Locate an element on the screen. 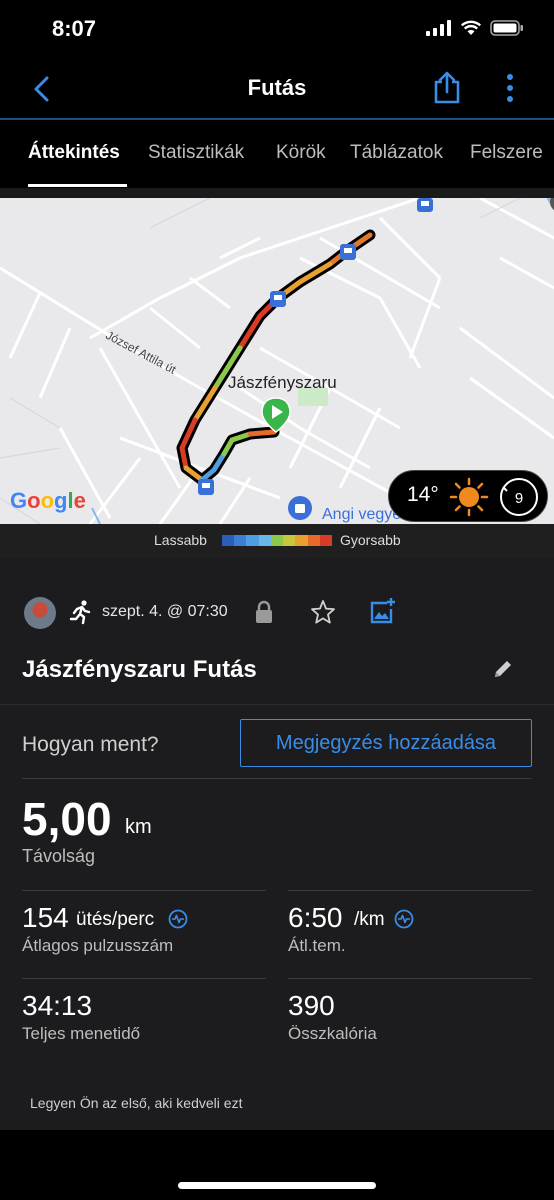 The image size is (554, 1200). pace-chart-icon is located at coordinates (404, 919).